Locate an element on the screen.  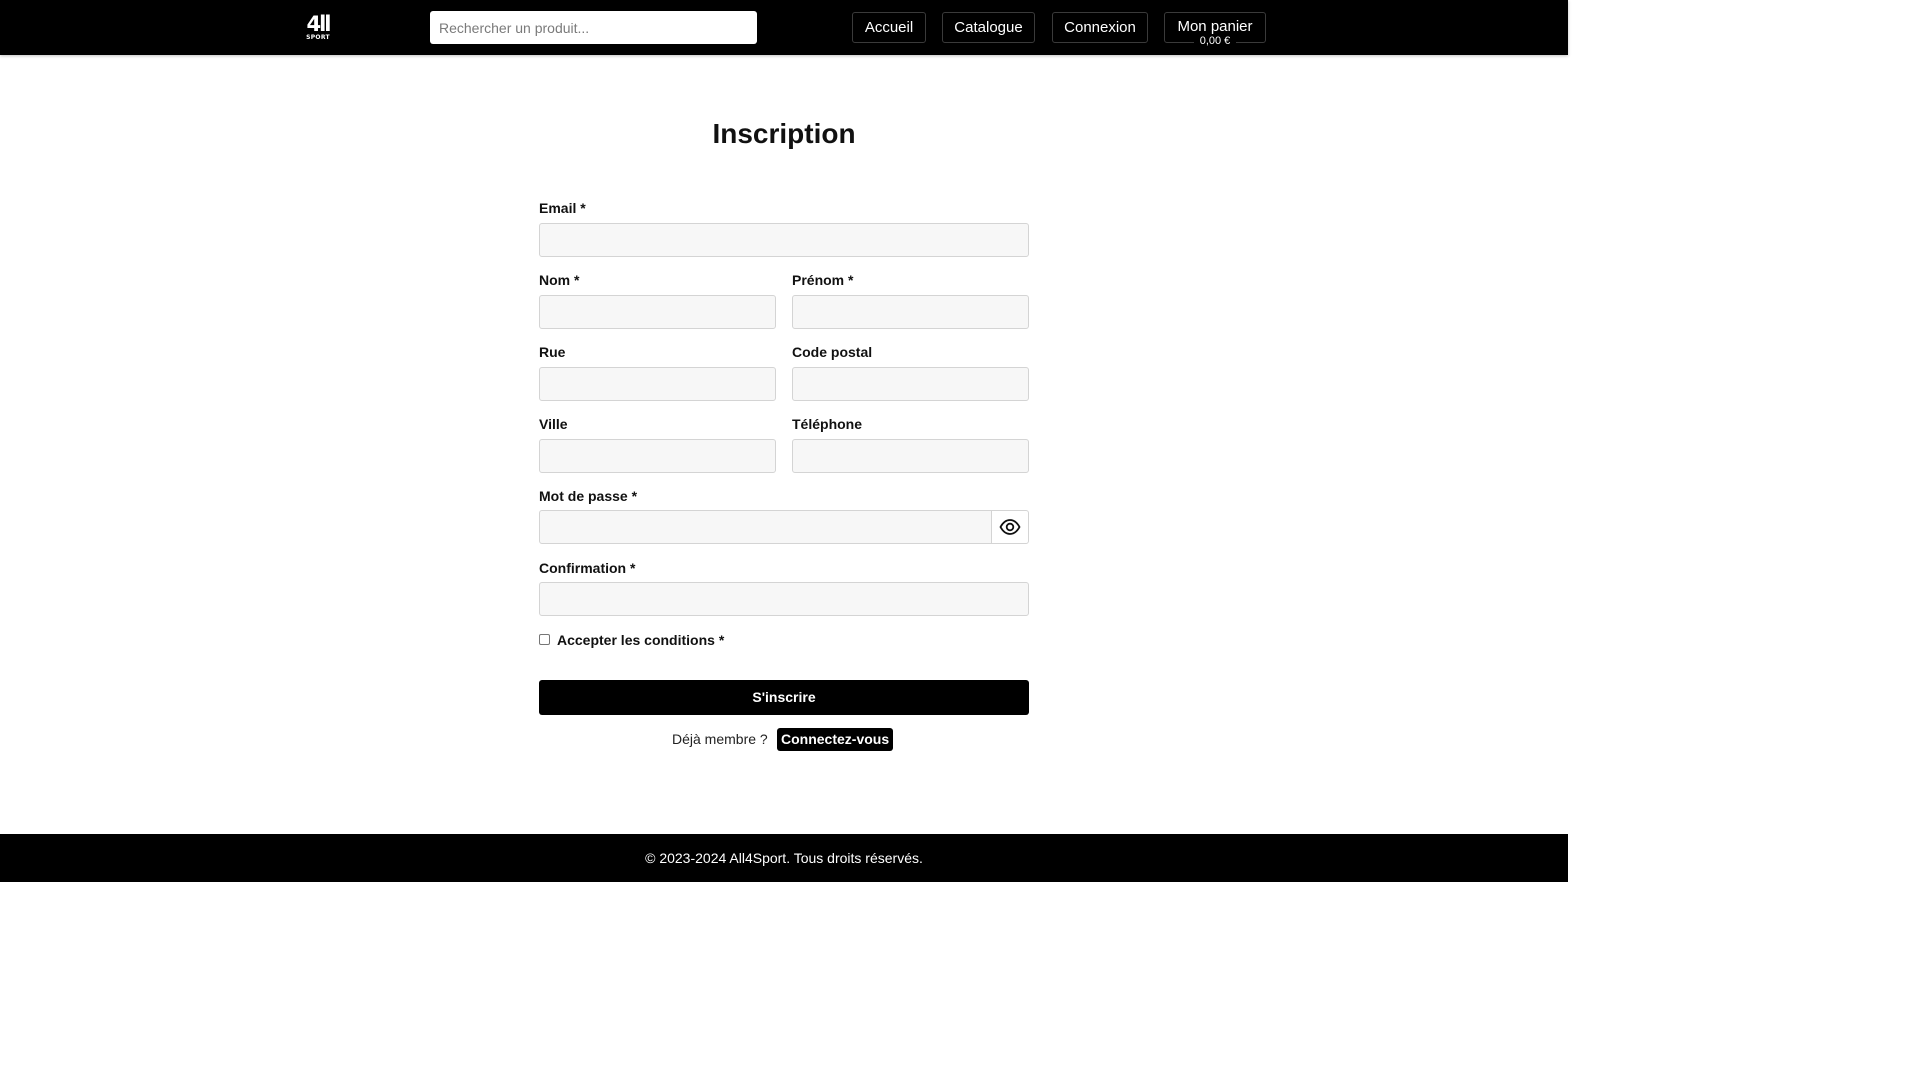
terms-label: Accepter les conditions * is located at coordinates (640, 640).